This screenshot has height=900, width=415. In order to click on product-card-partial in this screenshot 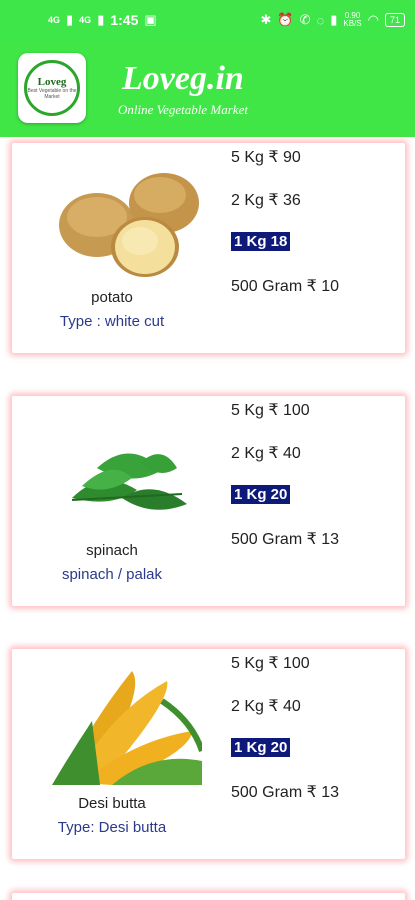, I will do `click(208, 896)`.